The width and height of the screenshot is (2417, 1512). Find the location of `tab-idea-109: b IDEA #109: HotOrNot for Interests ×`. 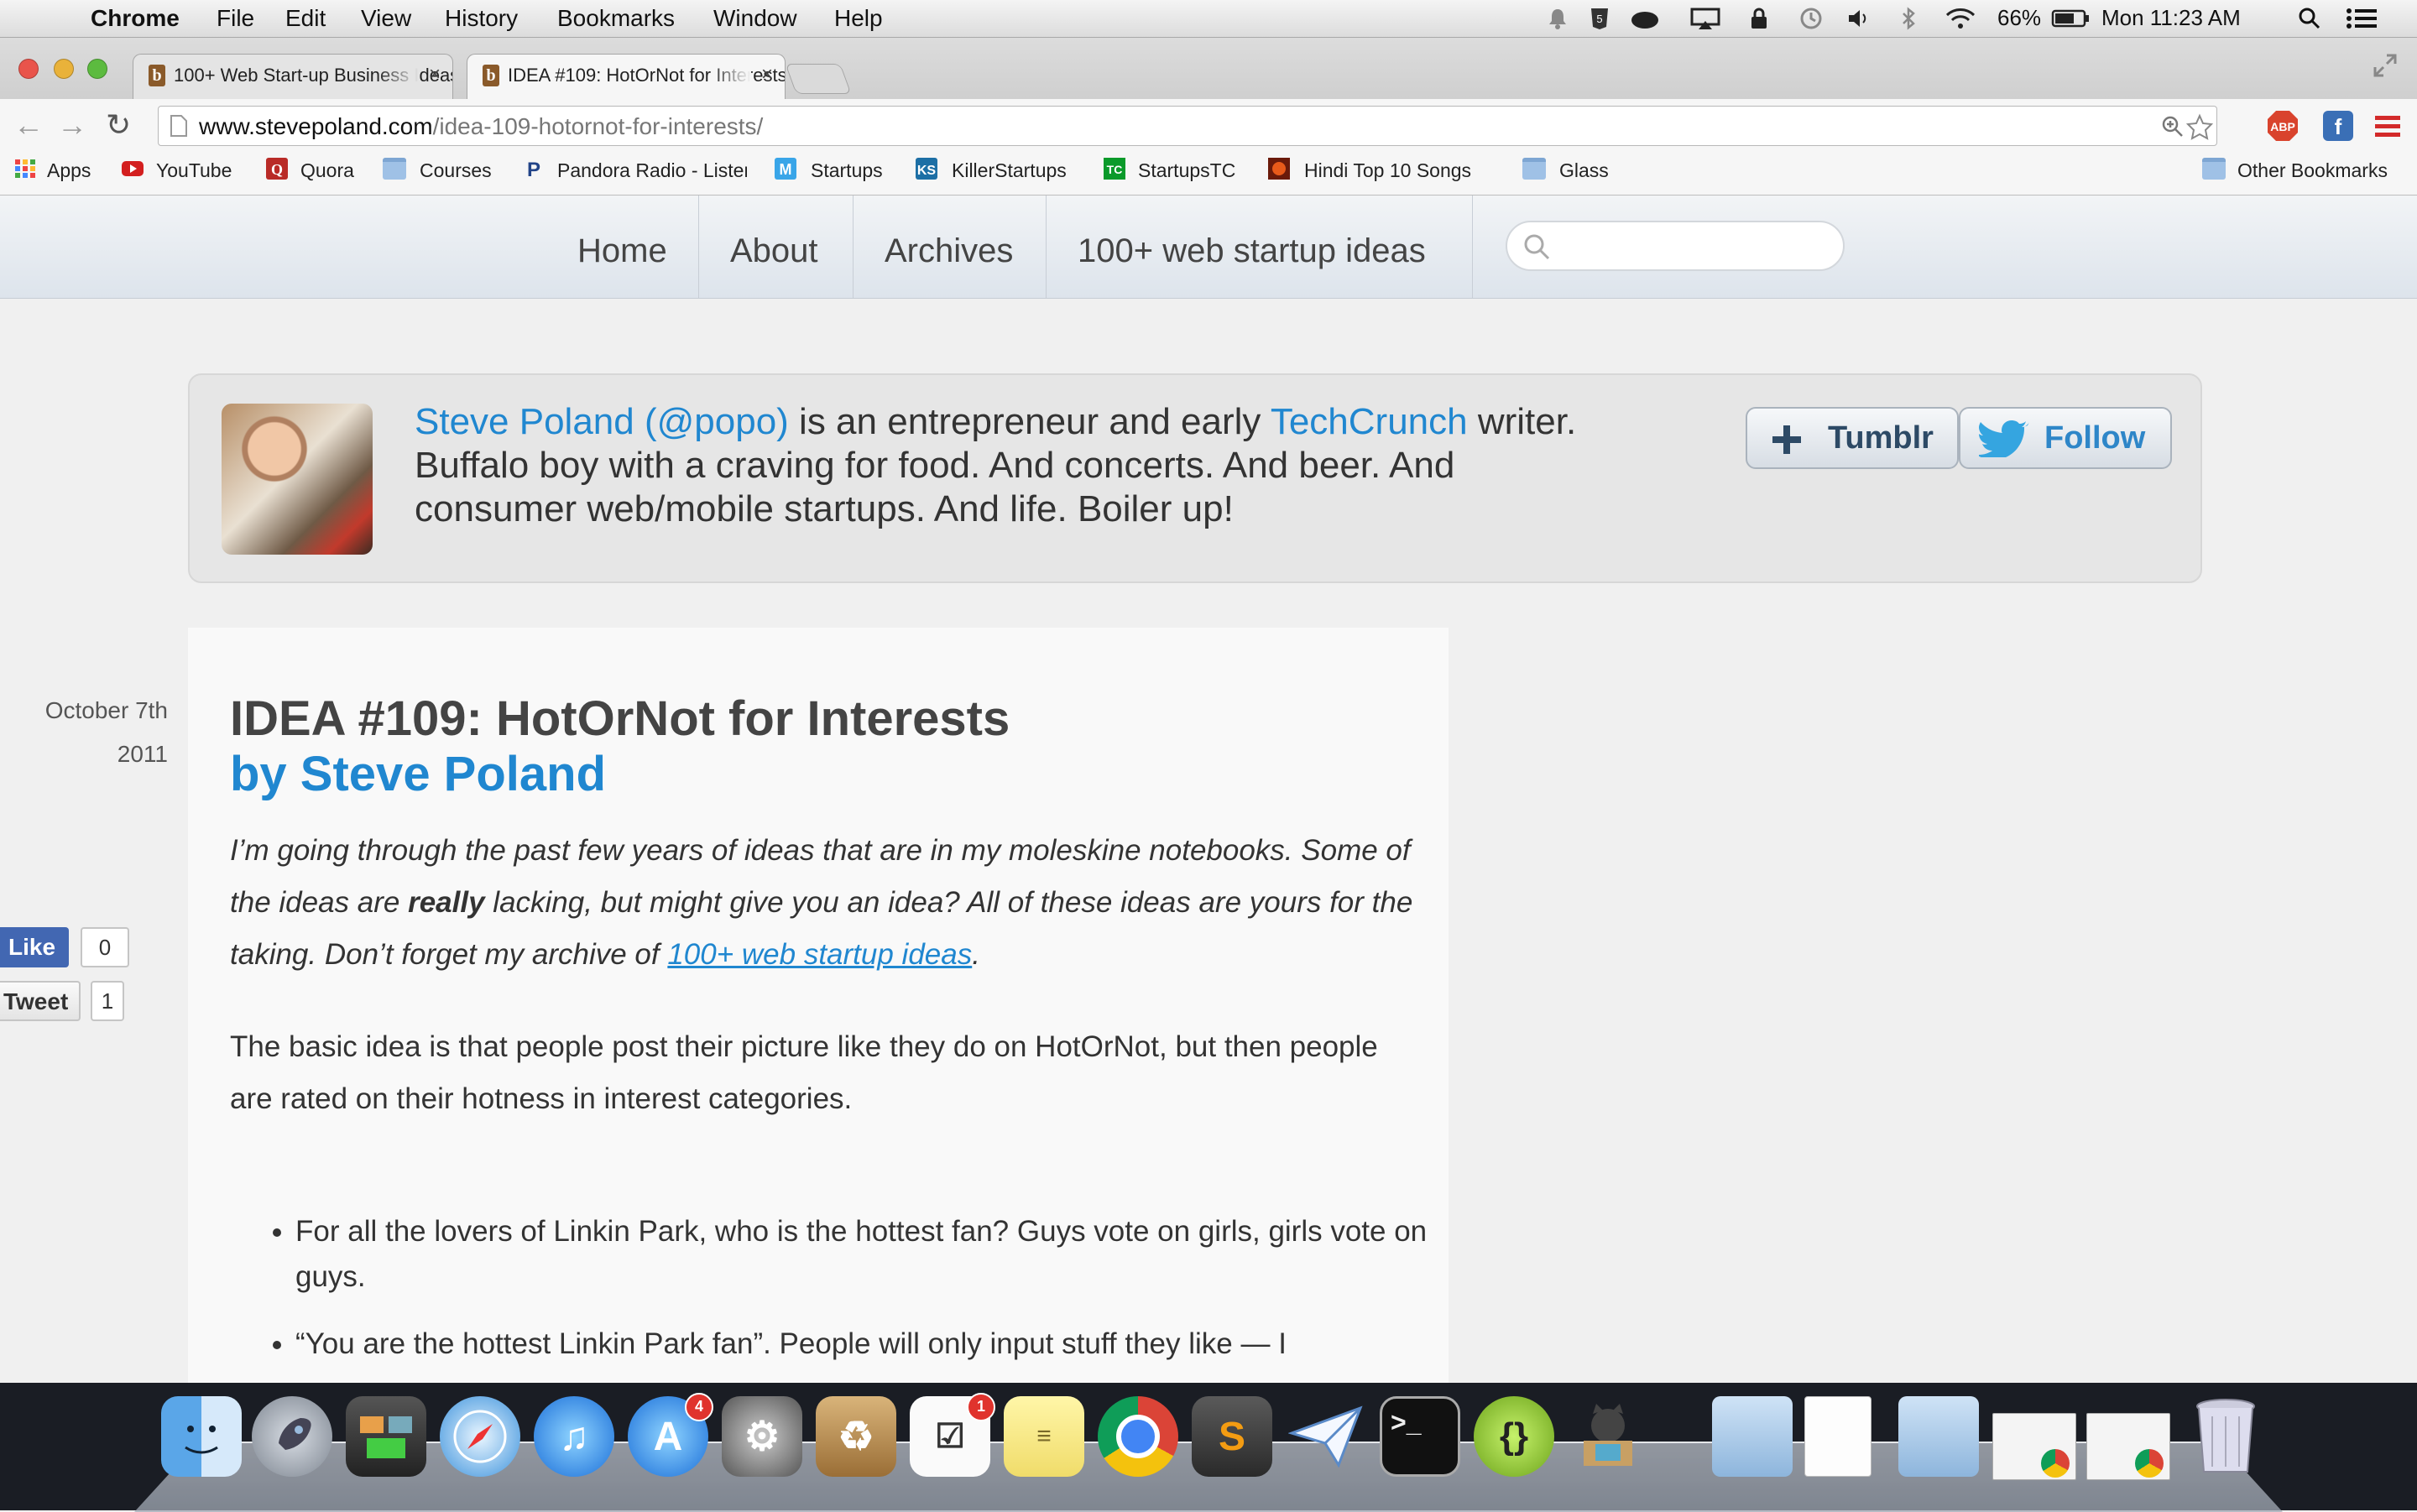

tab-idea-109: b IDEA #109: HotOrNot for Interests × is located at coordinates (626, 76).